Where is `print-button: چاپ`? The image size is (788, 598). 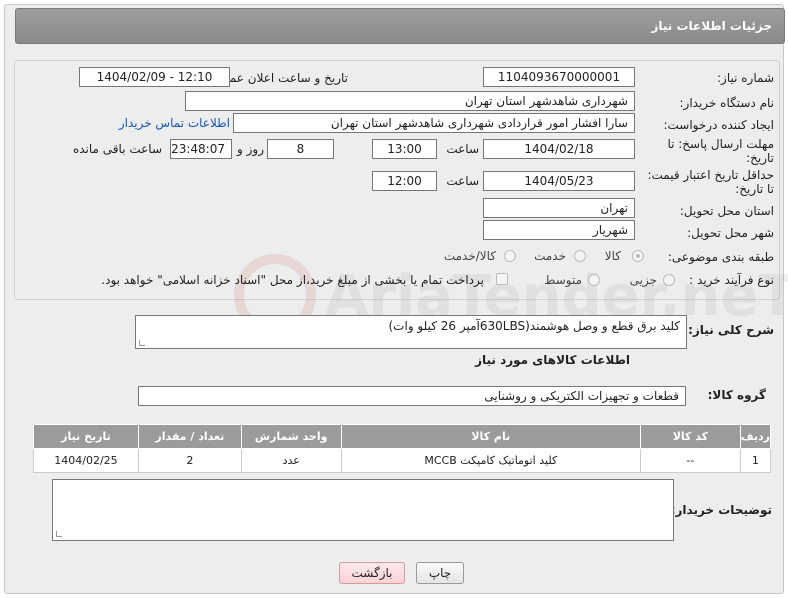
print-button: چاپ is located at coordinates (440, 573).